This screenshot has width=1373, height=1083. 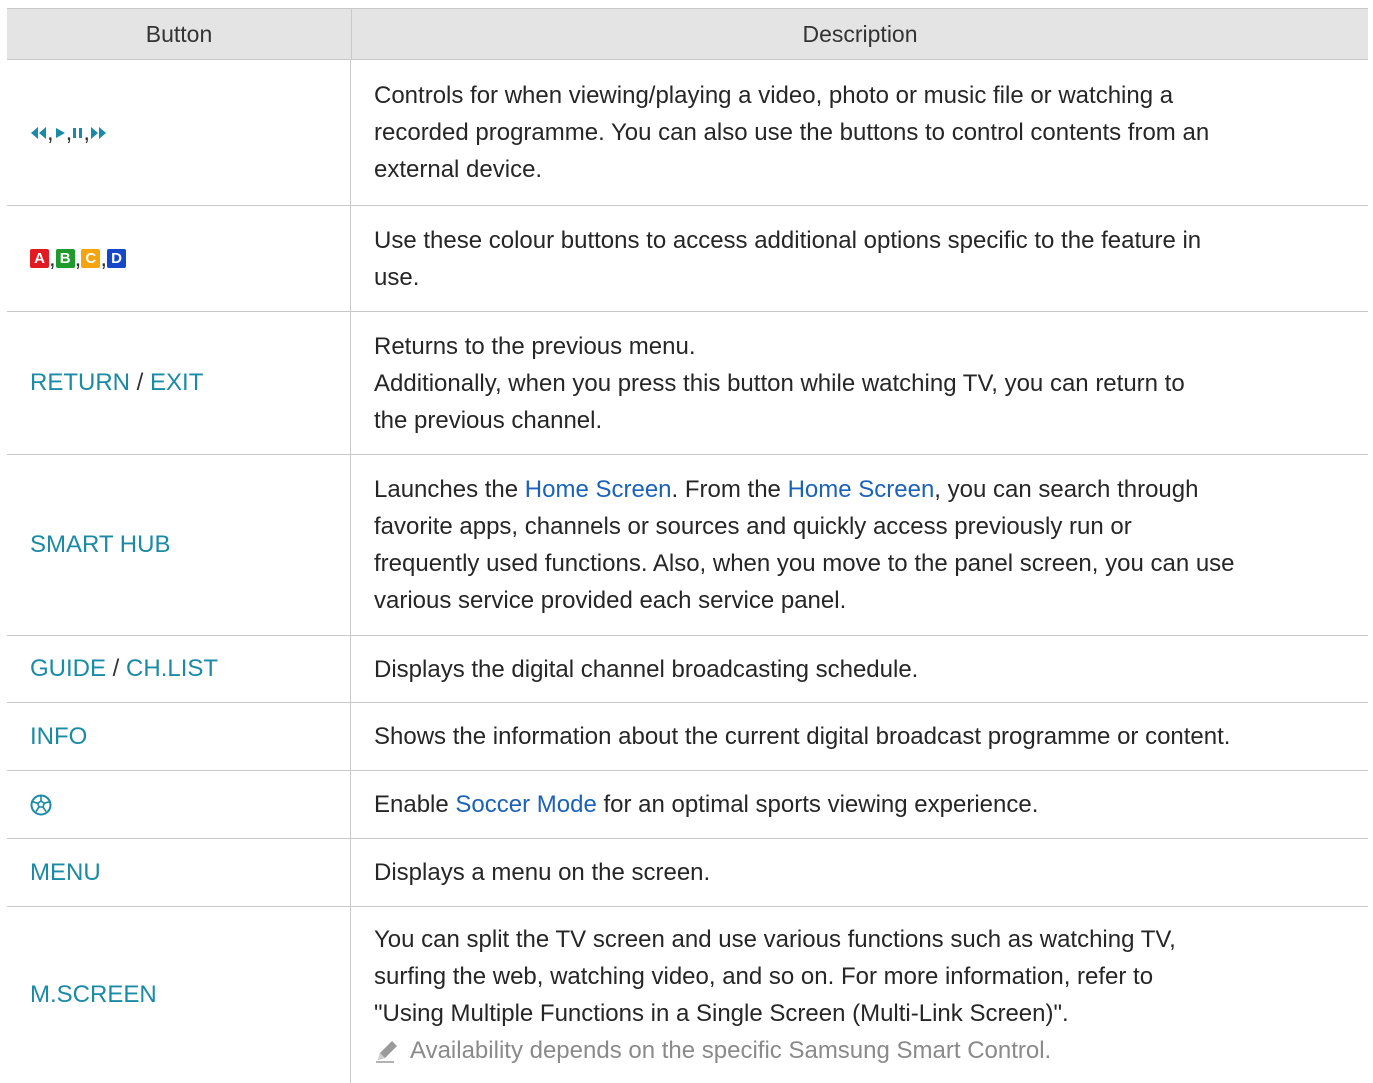 I want to click on row-description: Displays a menu on the screen., so click(x=859, y=872).